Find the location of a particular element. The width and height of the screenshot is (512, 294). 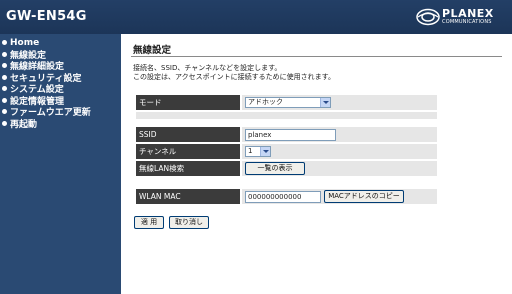

ssid-value-cell: planex is located at coordinates (339, 134).